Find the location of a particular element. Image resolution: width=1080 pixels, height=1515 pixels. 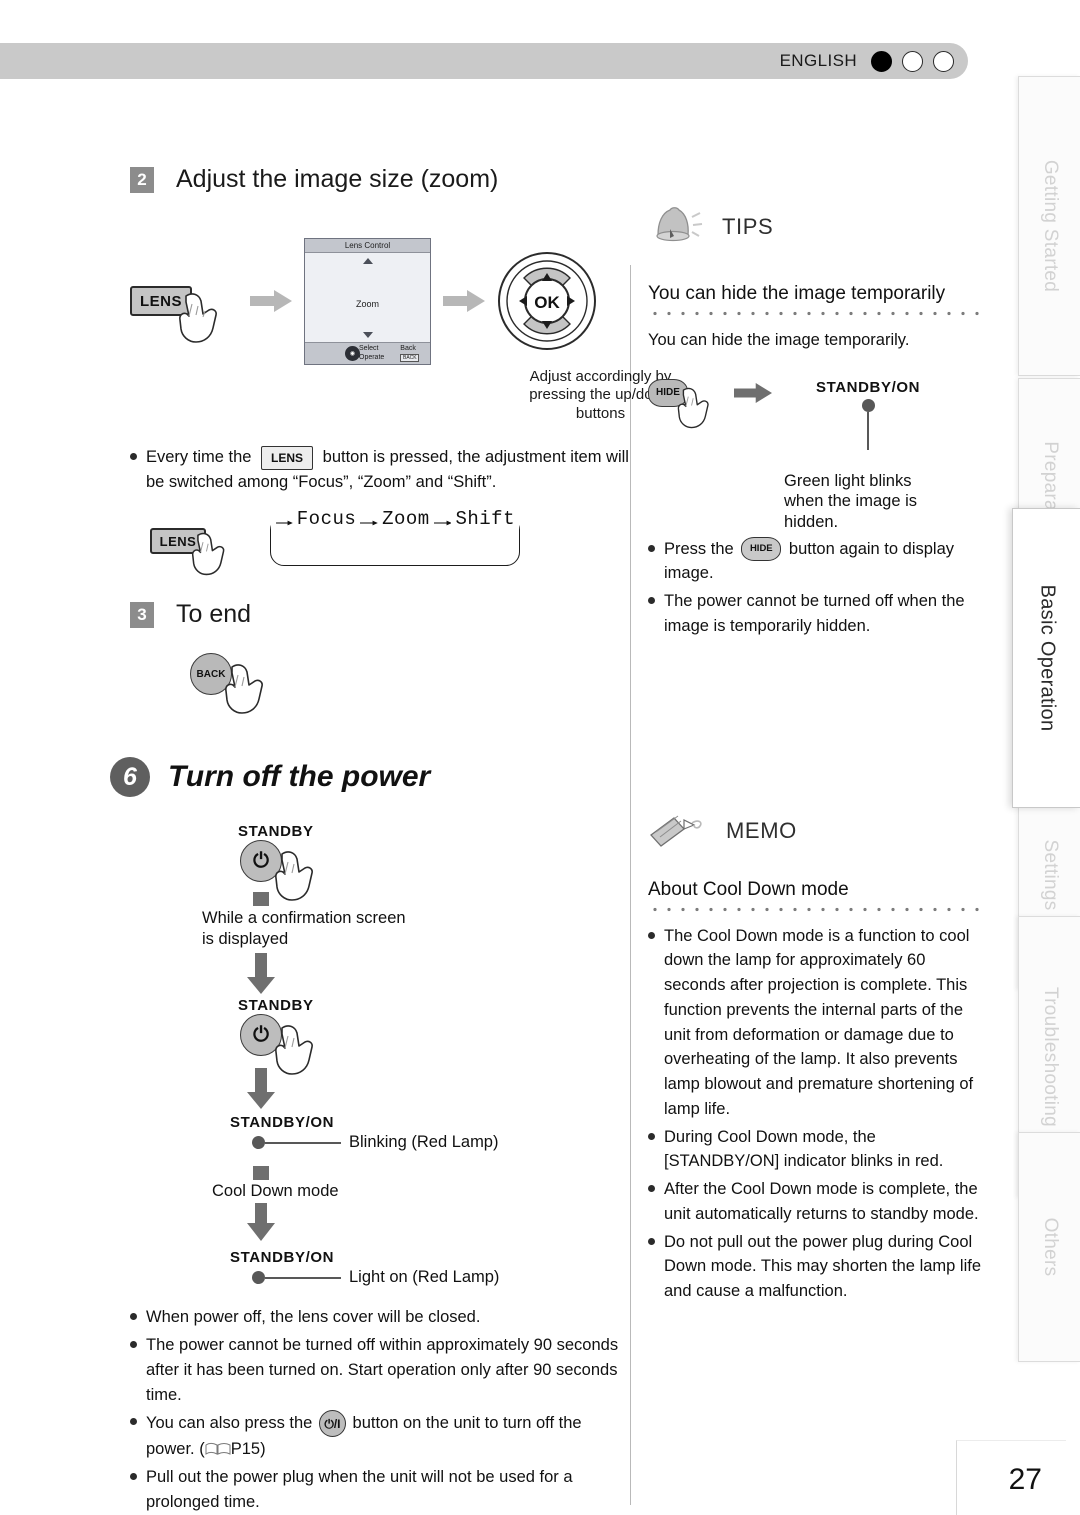

standby-button-1: ⏻ is located at coordinates (261, 861).